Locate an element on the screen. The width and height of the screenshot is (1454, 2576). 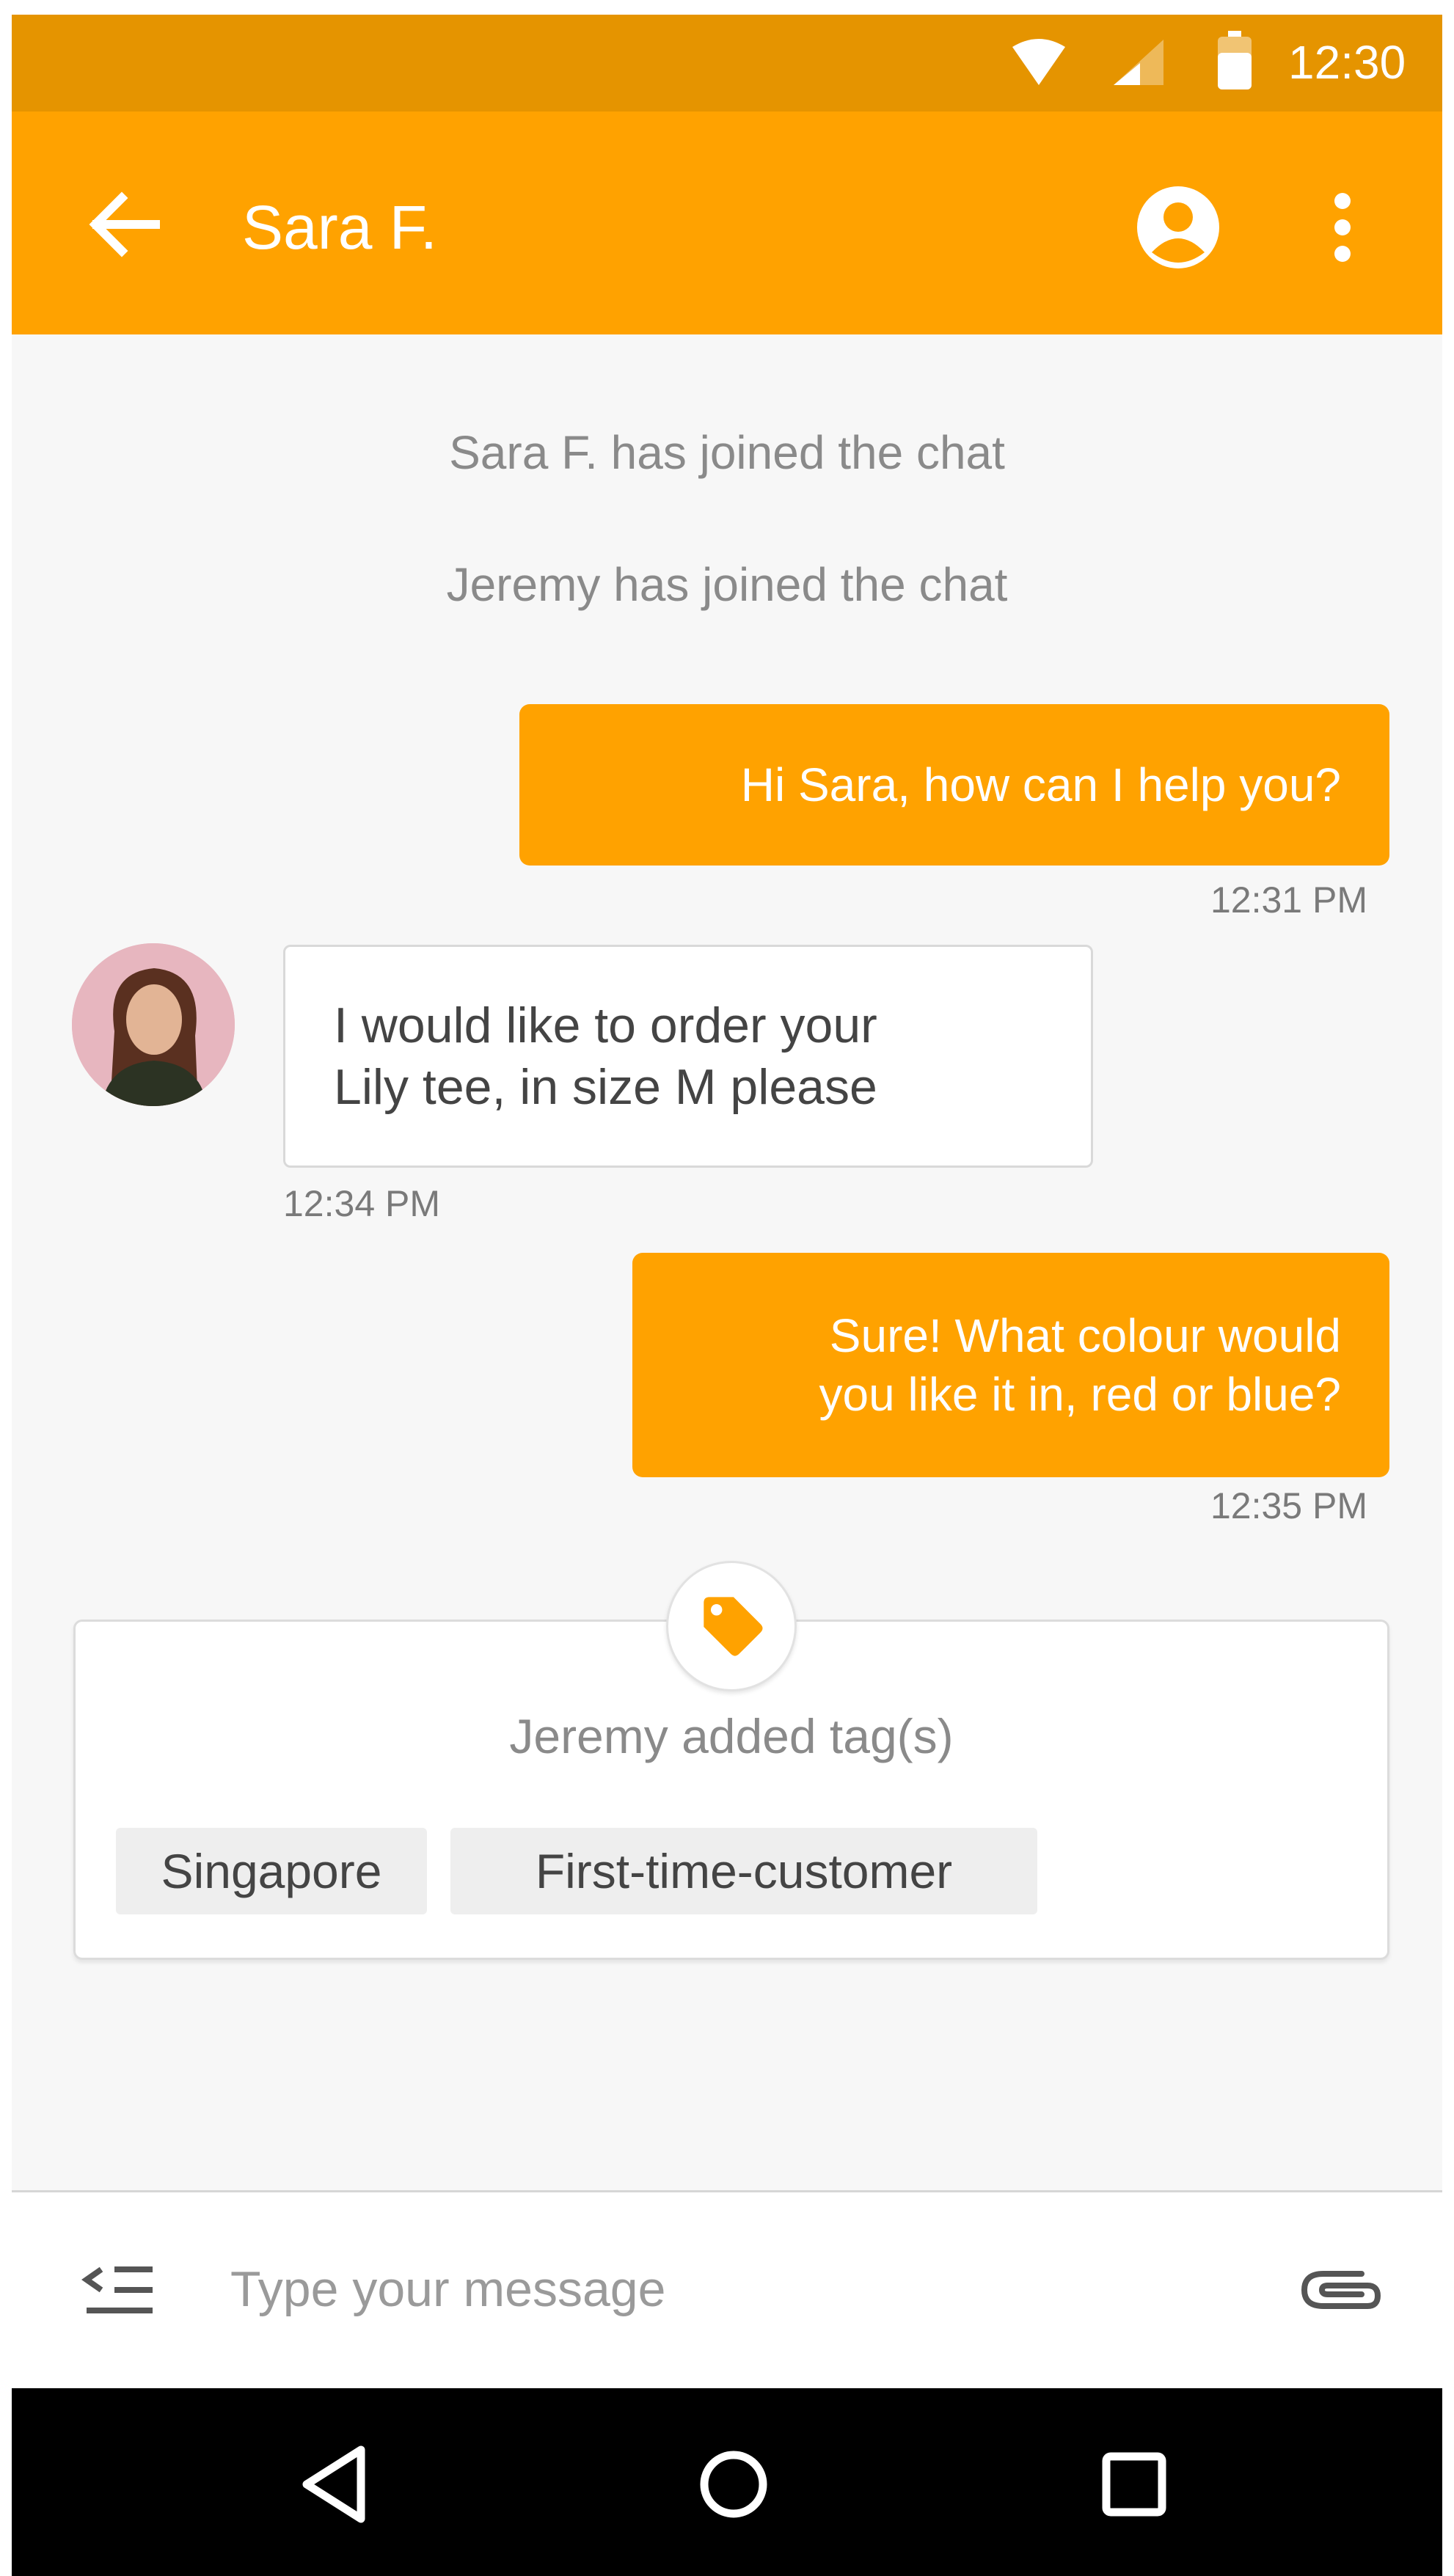
cell-signal-icon is located at coordinates (1137, 62).